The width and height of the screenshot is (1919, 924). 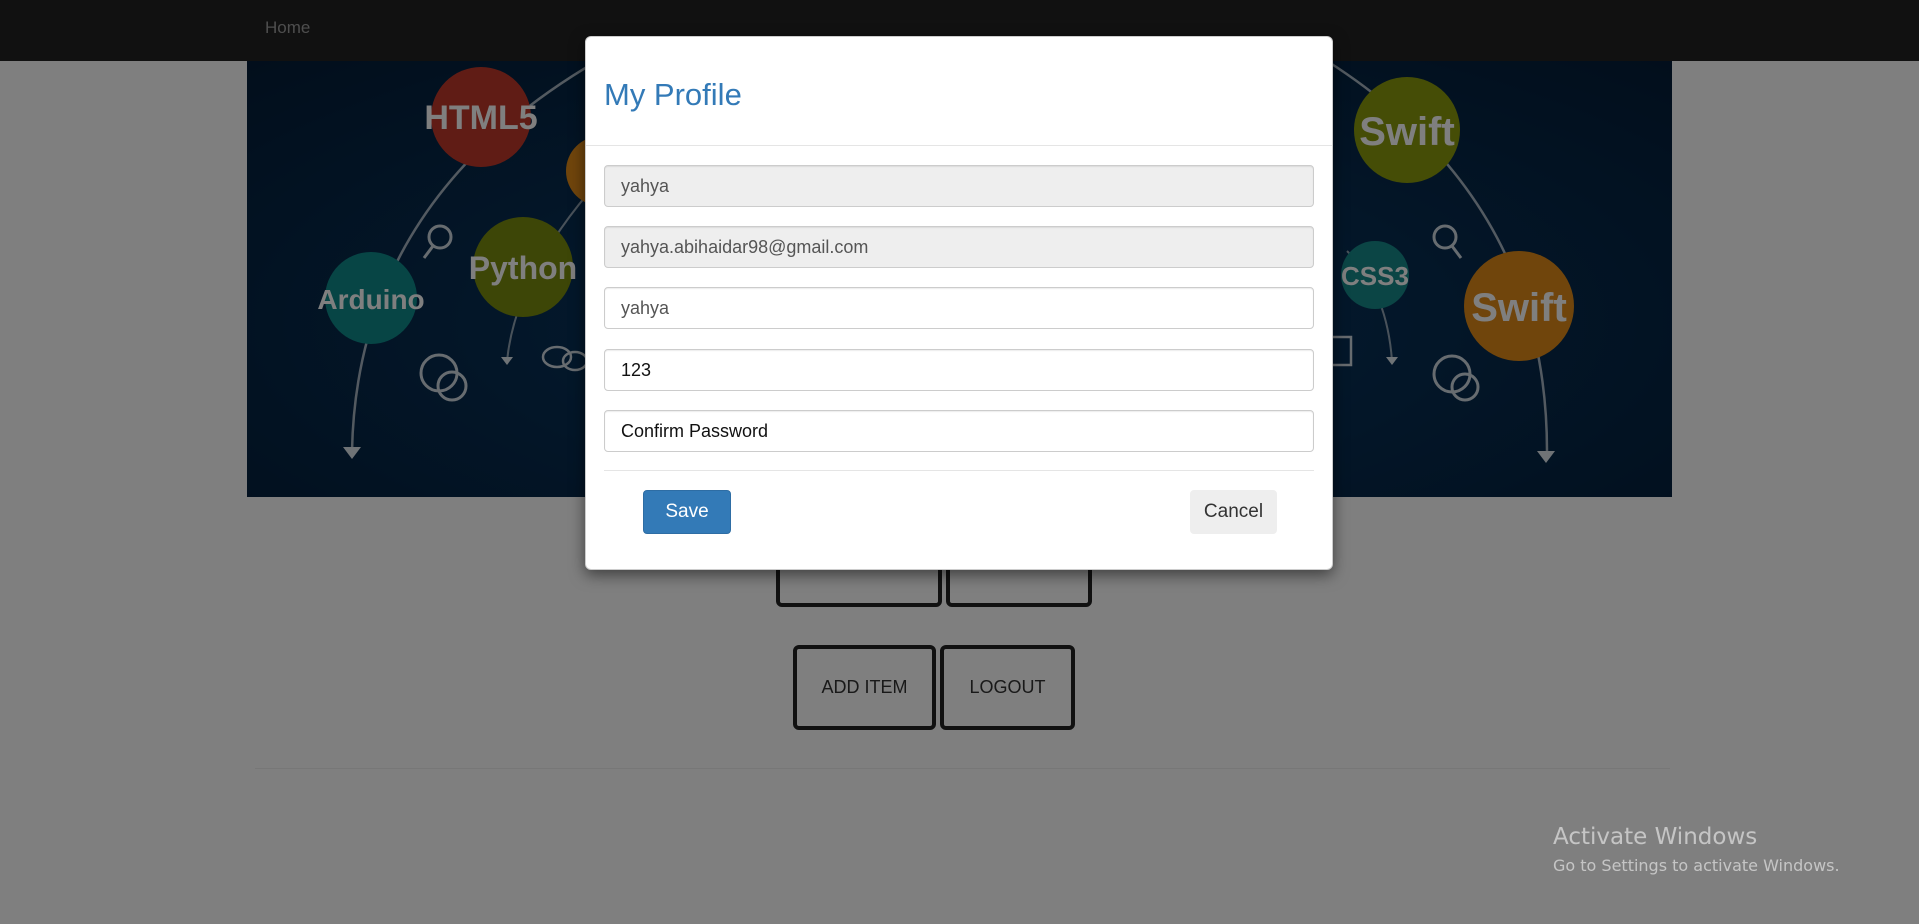 I want to click on modal-footer-divider, so click(x=959, y=470).